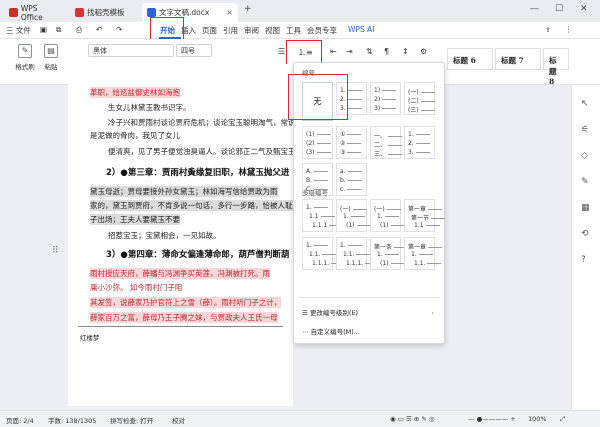 This screenshot has width=600, height=427. Describe the element at coordinates (31, 12) in the screenshot. I see `tab-label: WPS Office` at that location.